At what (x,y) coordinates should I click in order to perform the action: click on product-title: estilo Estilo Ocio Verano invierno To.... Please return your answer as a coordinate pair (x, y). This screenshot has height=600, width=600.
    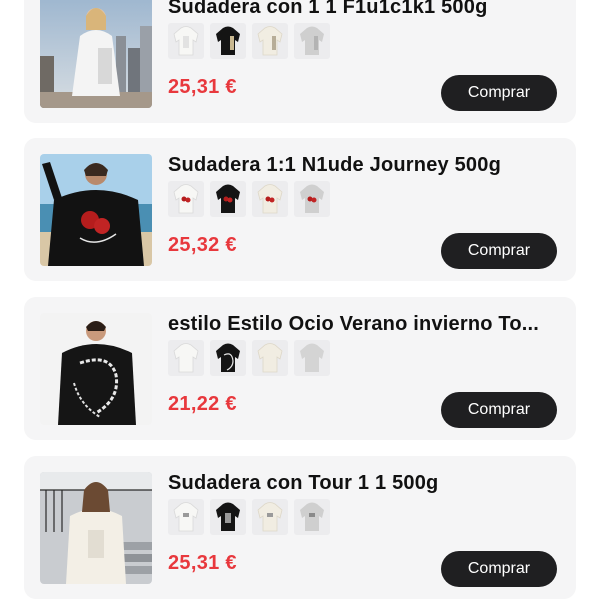
    Looking at the image, I should click on (366, 324).